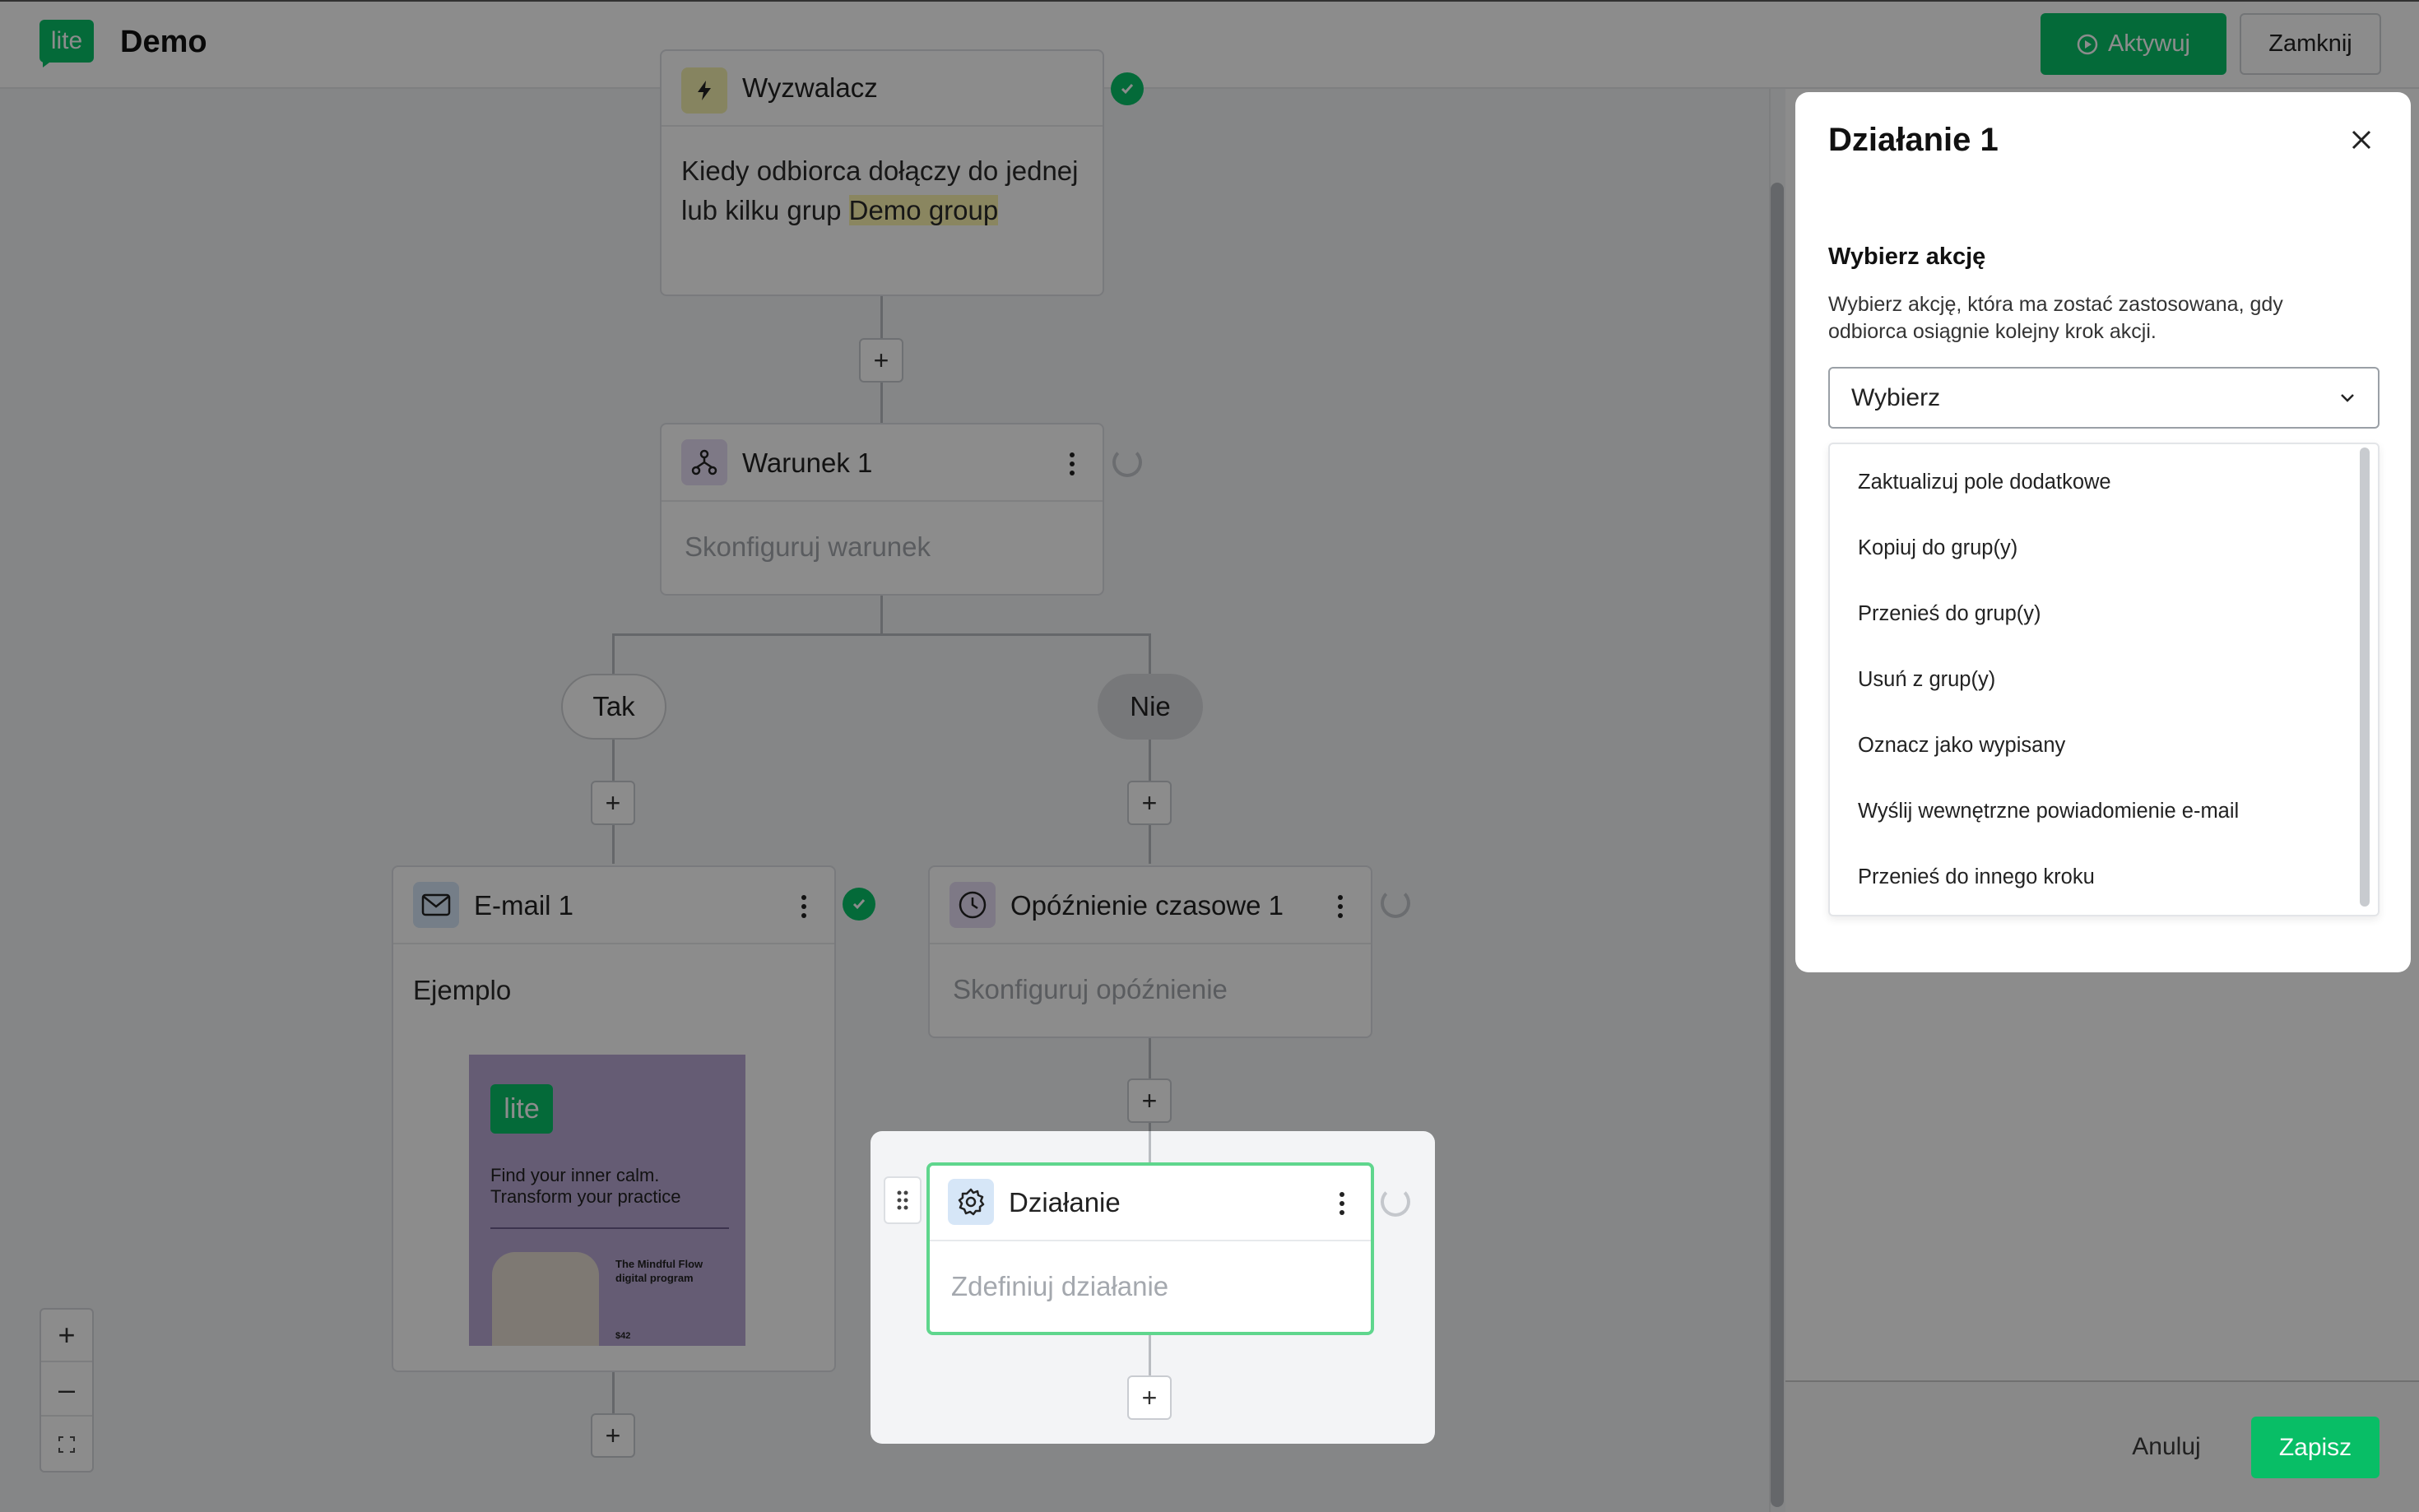 This screenshot has width=2419, height=1512. What do you see at coordinates (1896, 397) in the screenshot?
I see `select-value: Wybierz` at bounding box center [1896, 397].